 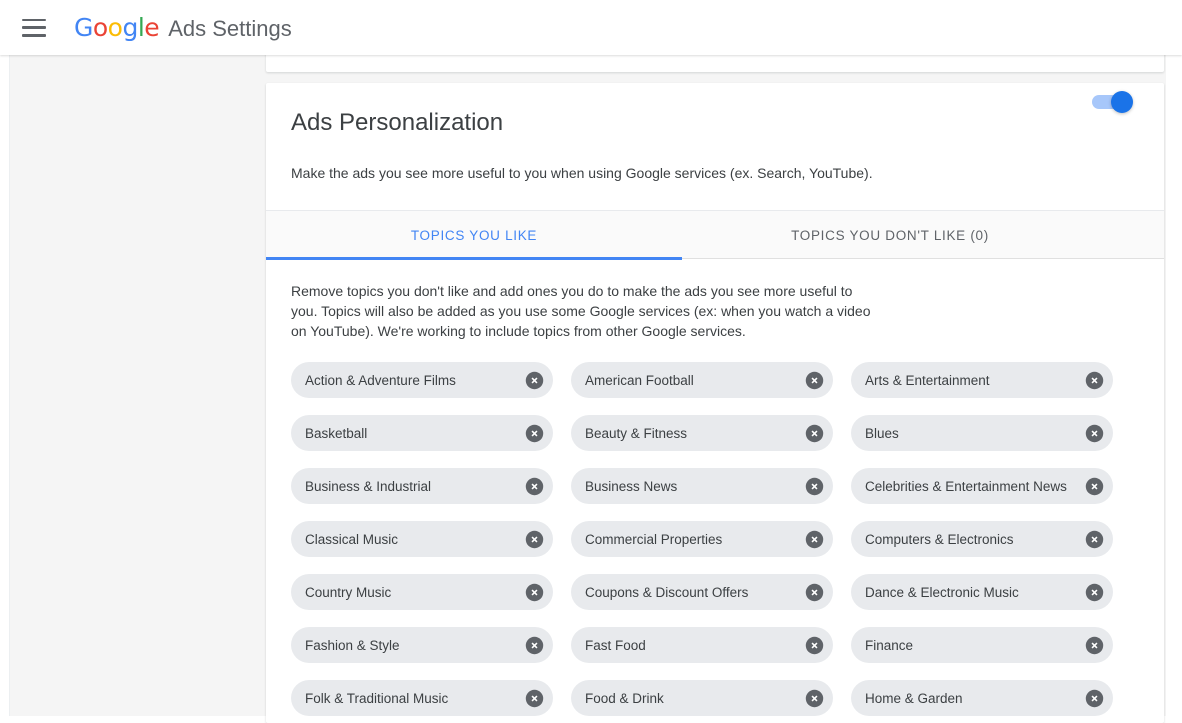 What do you see at coordinates (702, 380) in the screenshot?
I see `topic-chip: American Football` at bounding box center [702, 380].